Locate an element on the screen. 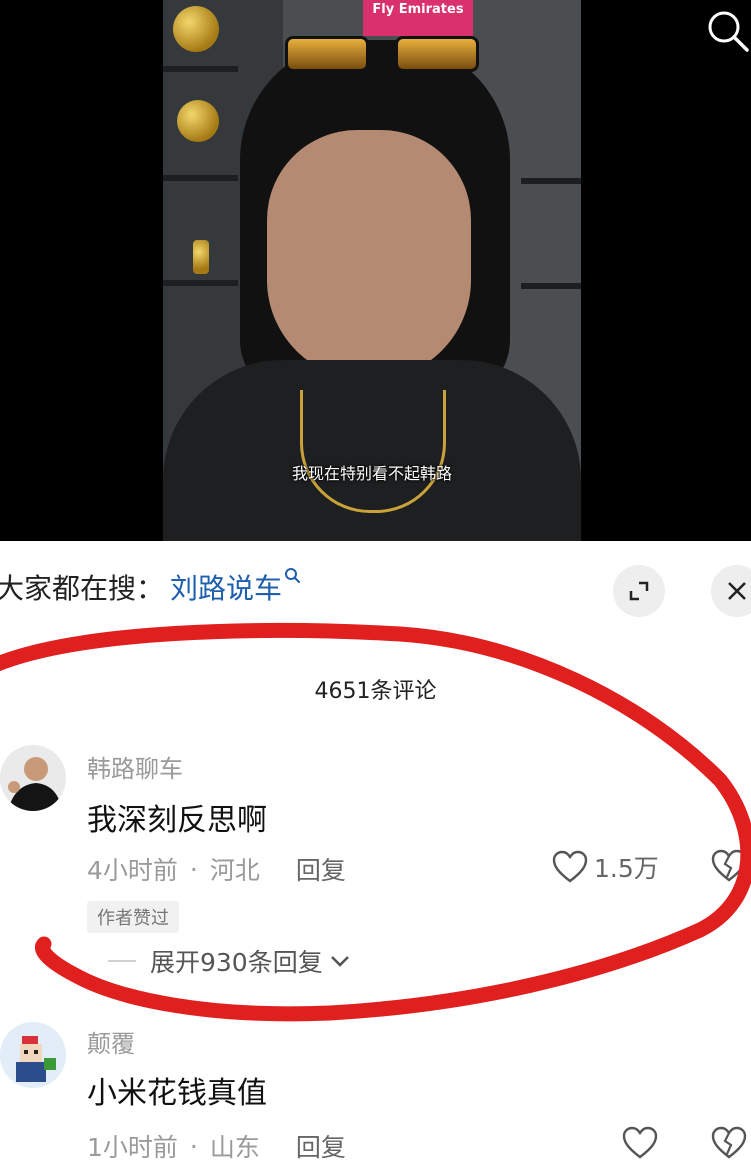 Image resolution: width=751 pixels, height=1164 pixels. hot-search-term: 刘路说车 is located at coordinates (226, 587).